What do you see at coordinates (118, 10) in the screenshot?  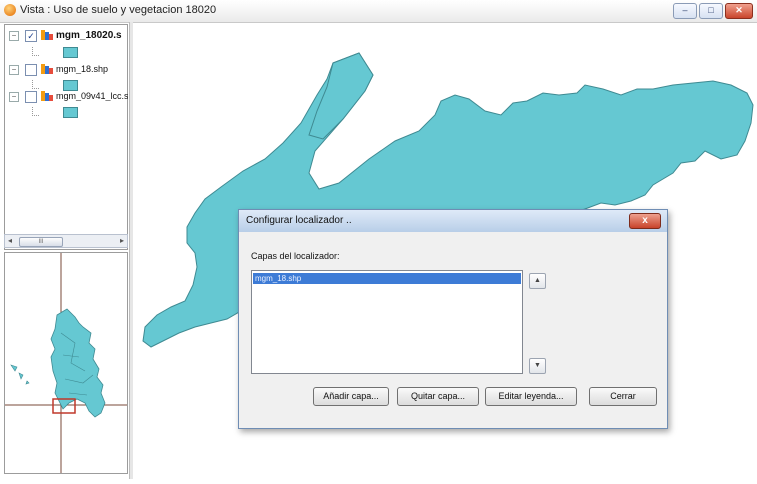 I see `window-title: Vista : Uso de suelo y vegetacion 18020` at bounding box center [118, 10].